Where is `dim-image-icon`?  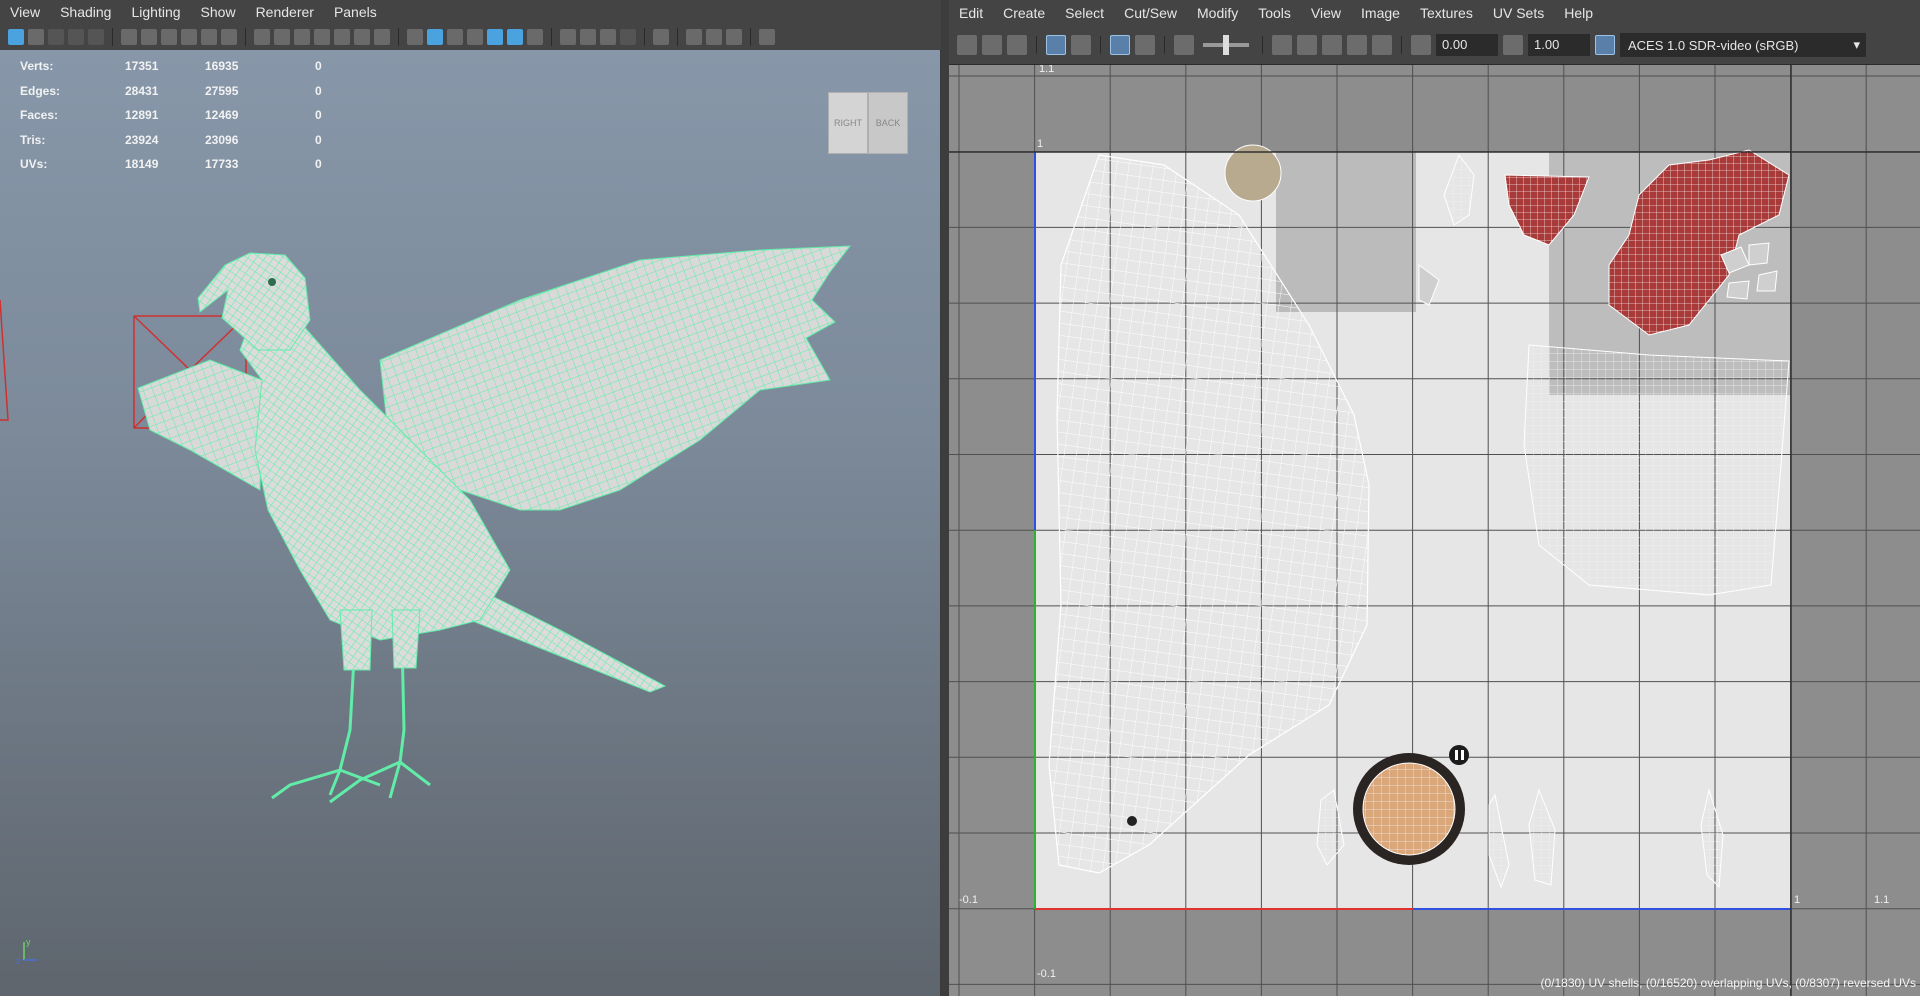
dim-image-icon is located at coordinates (1081, 45).